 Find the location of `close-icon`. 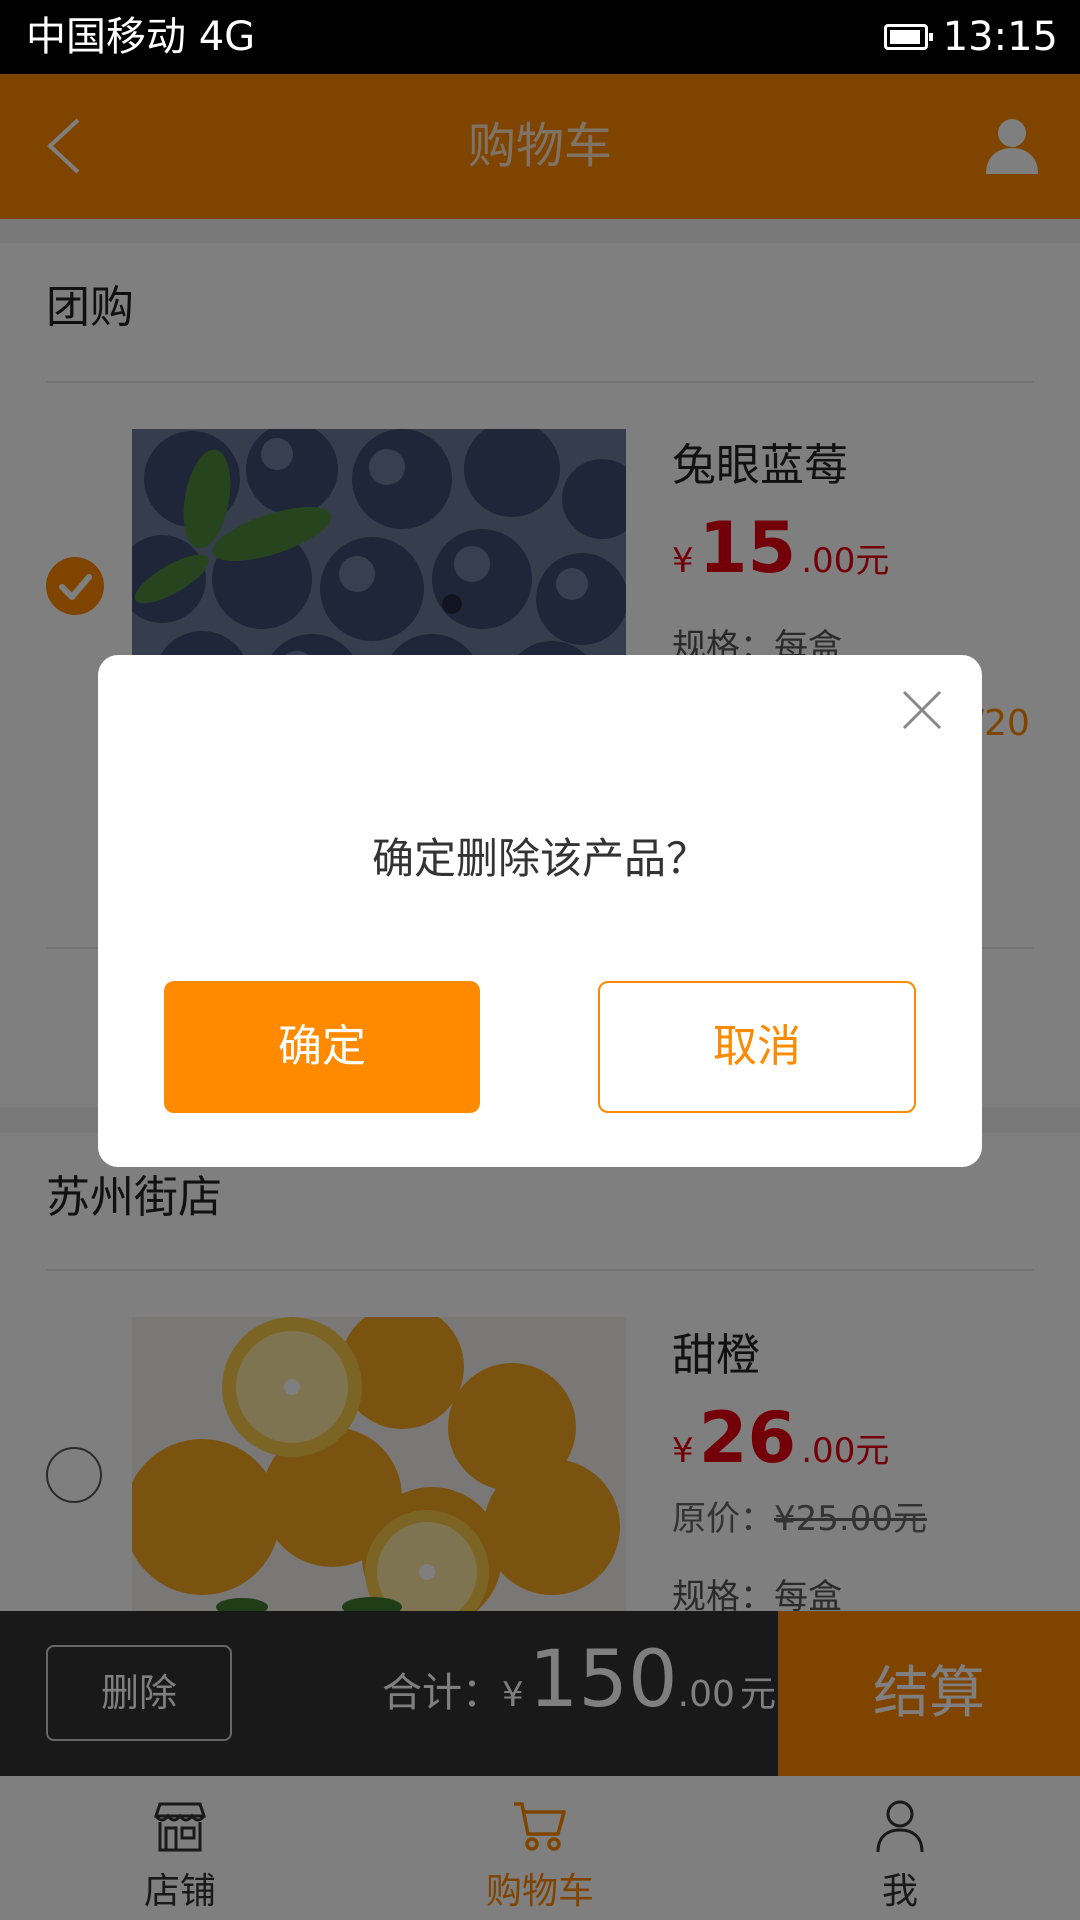

close-icon is located at coordinates (922, 710).